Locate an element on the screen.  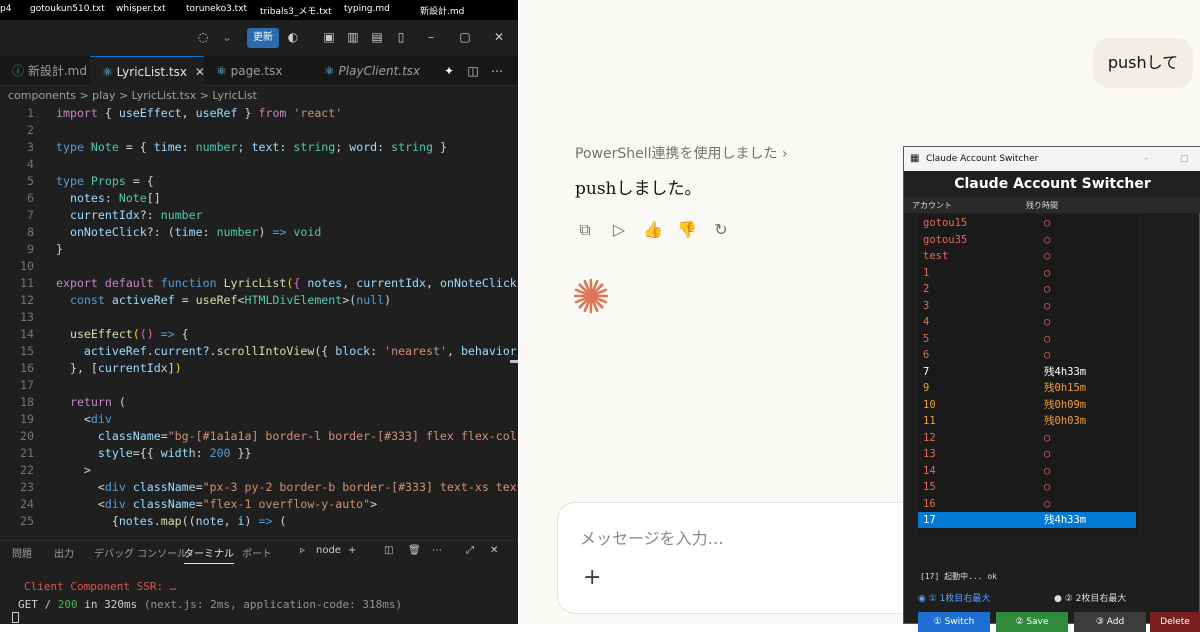
maximize-panel-icon: ⤢ is located at coordinates (470, 550).